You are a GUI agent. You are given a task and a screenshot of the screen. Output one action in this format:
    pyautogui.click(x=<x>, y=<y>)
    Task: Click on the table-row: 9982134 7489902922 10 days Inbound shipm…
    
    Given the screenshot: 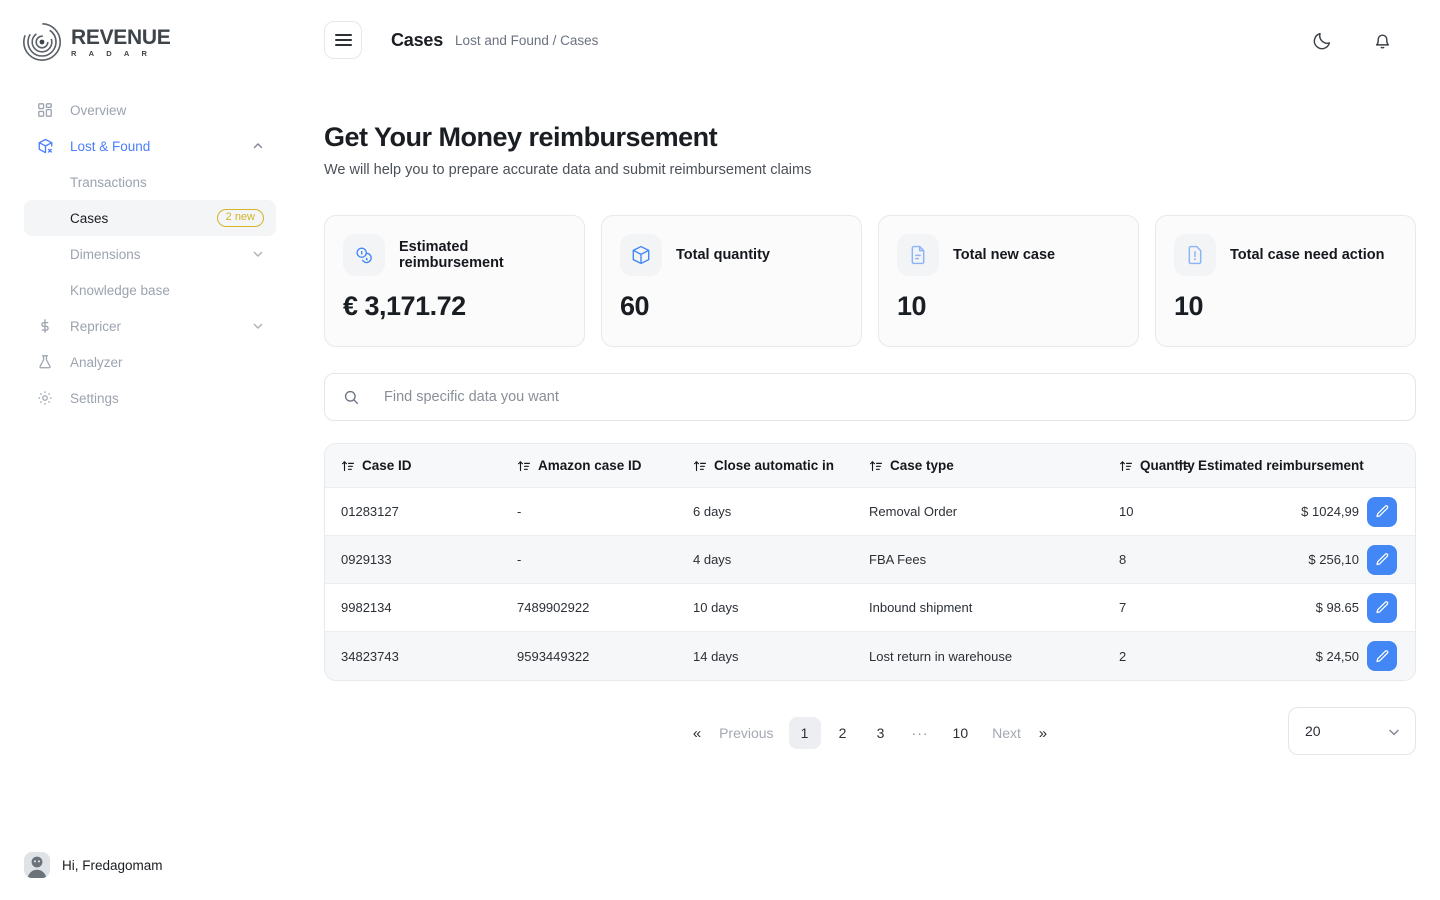 What is the action you would take?
    pyautogui.click(x=870, y=608)
    